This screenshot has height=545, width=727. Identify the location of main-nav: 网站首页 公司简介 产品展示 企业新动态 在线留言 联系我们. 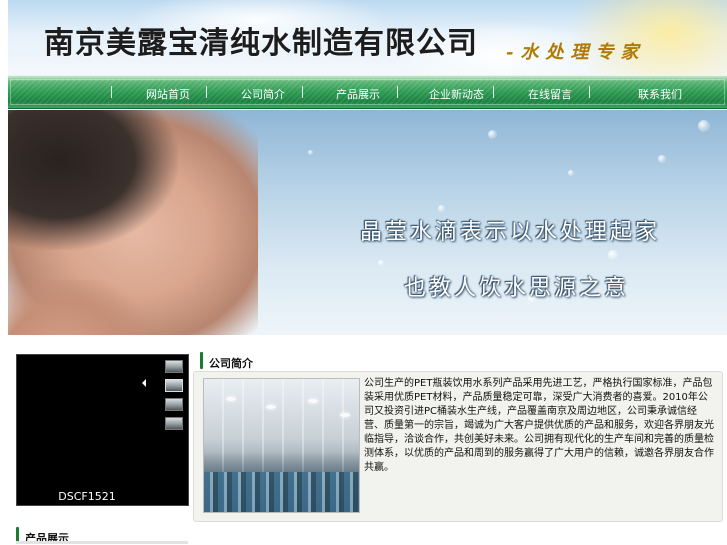
(367, 92).